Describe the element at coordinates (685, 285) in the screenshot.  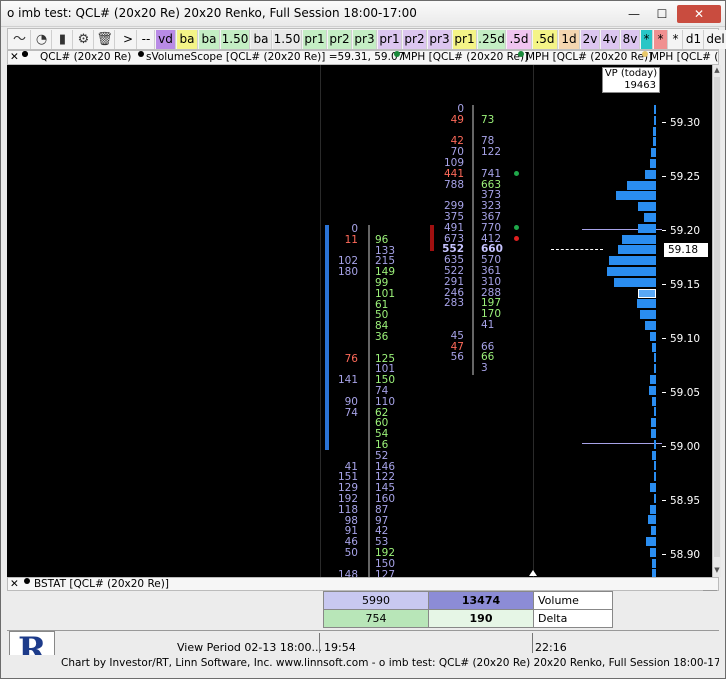
I see `price-tick-label: 59.15` at that location.